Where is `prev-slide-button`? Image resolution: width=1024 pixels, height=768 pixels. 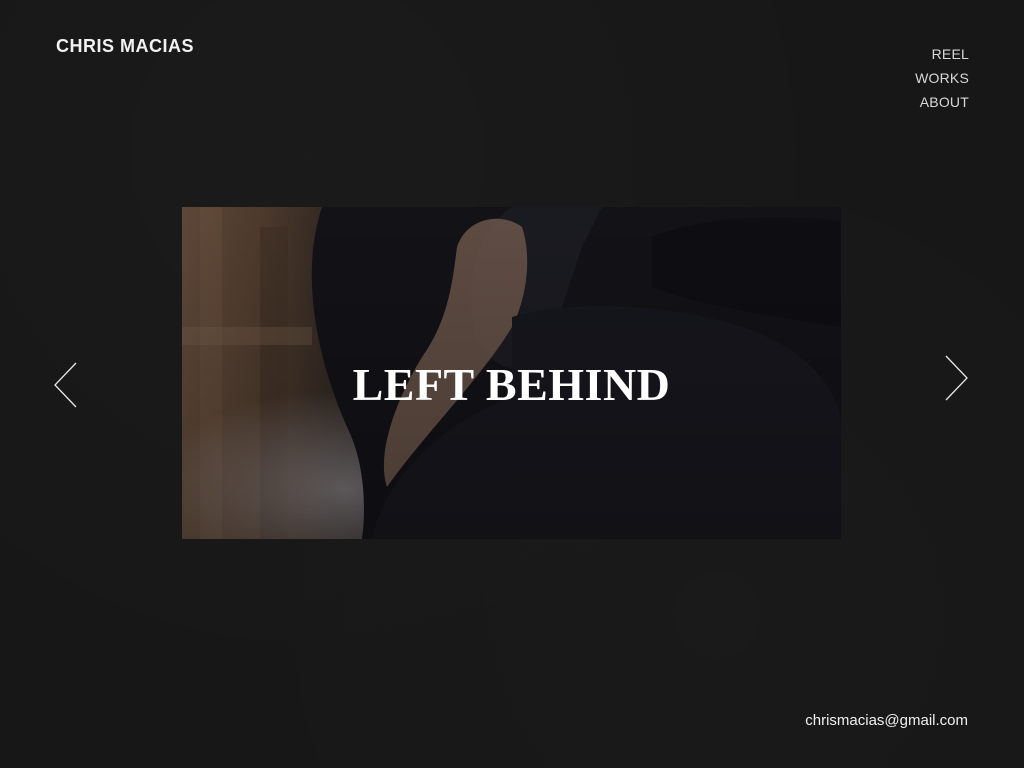
prev-slide-button is located at coordinates (67, 386).